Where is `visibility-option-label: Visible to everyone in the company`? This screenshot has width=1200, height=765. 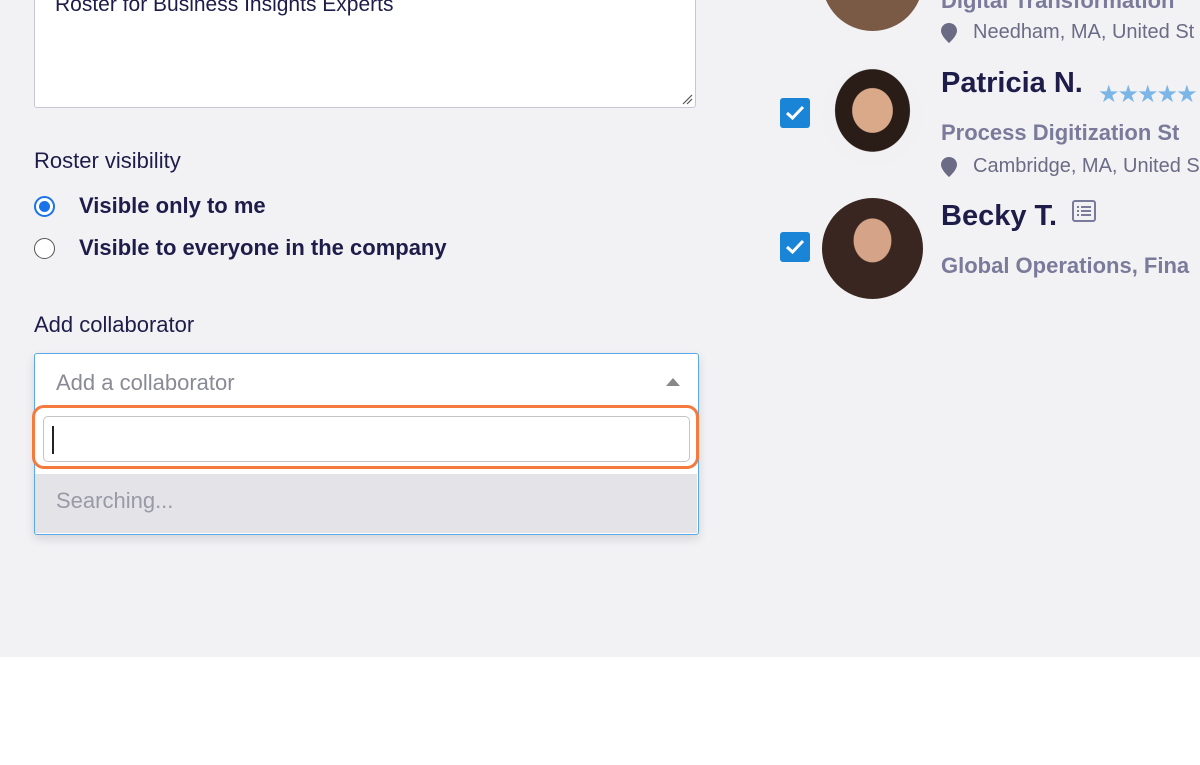
visibility-option-label: Visible to everyone in the company is located at coordinates (263, 247).